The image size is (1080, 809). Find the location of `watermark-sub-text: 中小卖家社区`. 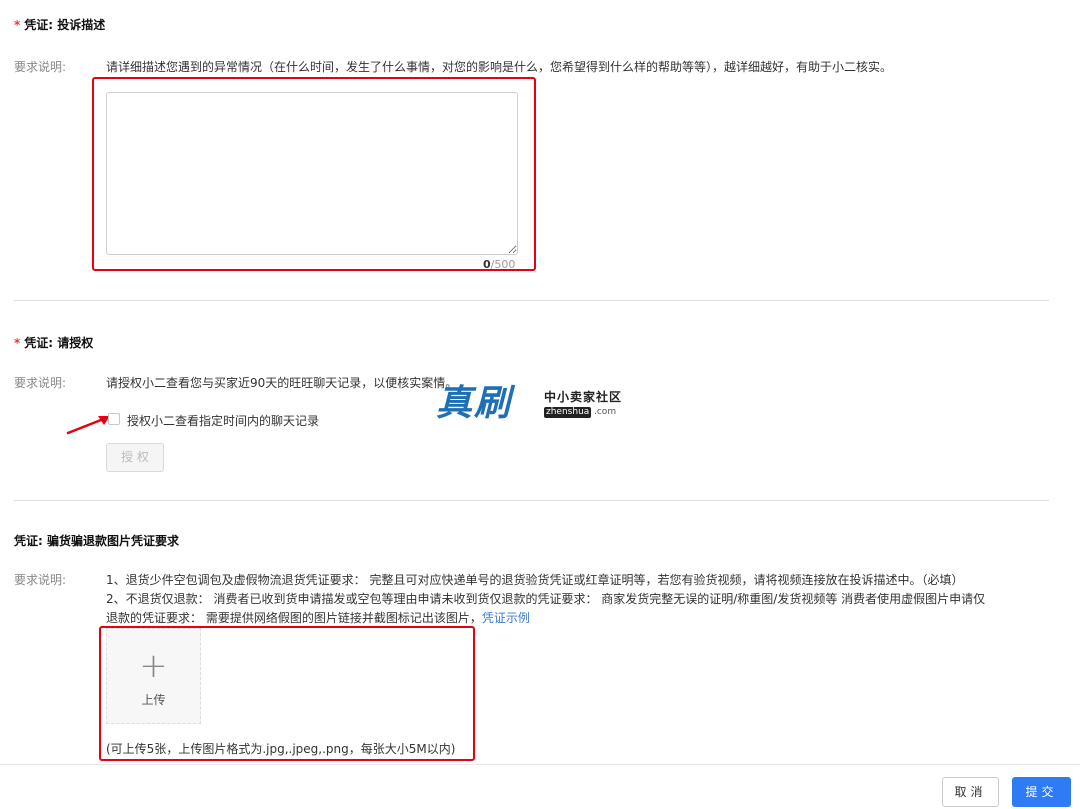

watermark-sub-text: 中小卖家社区 is located at coordinates (583, 397).